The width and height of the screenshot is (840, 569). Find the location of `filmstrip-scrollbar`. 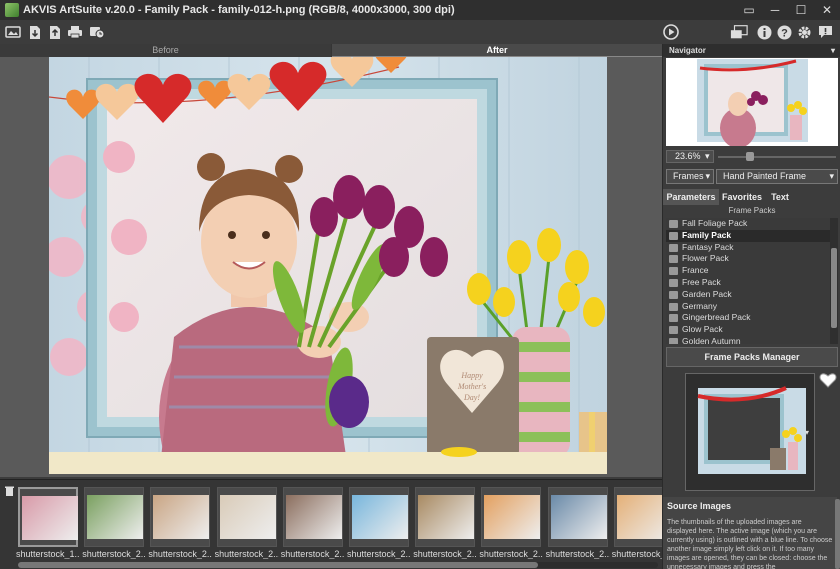

filmstrip-scrollbar is located at coordinates (338, 565).